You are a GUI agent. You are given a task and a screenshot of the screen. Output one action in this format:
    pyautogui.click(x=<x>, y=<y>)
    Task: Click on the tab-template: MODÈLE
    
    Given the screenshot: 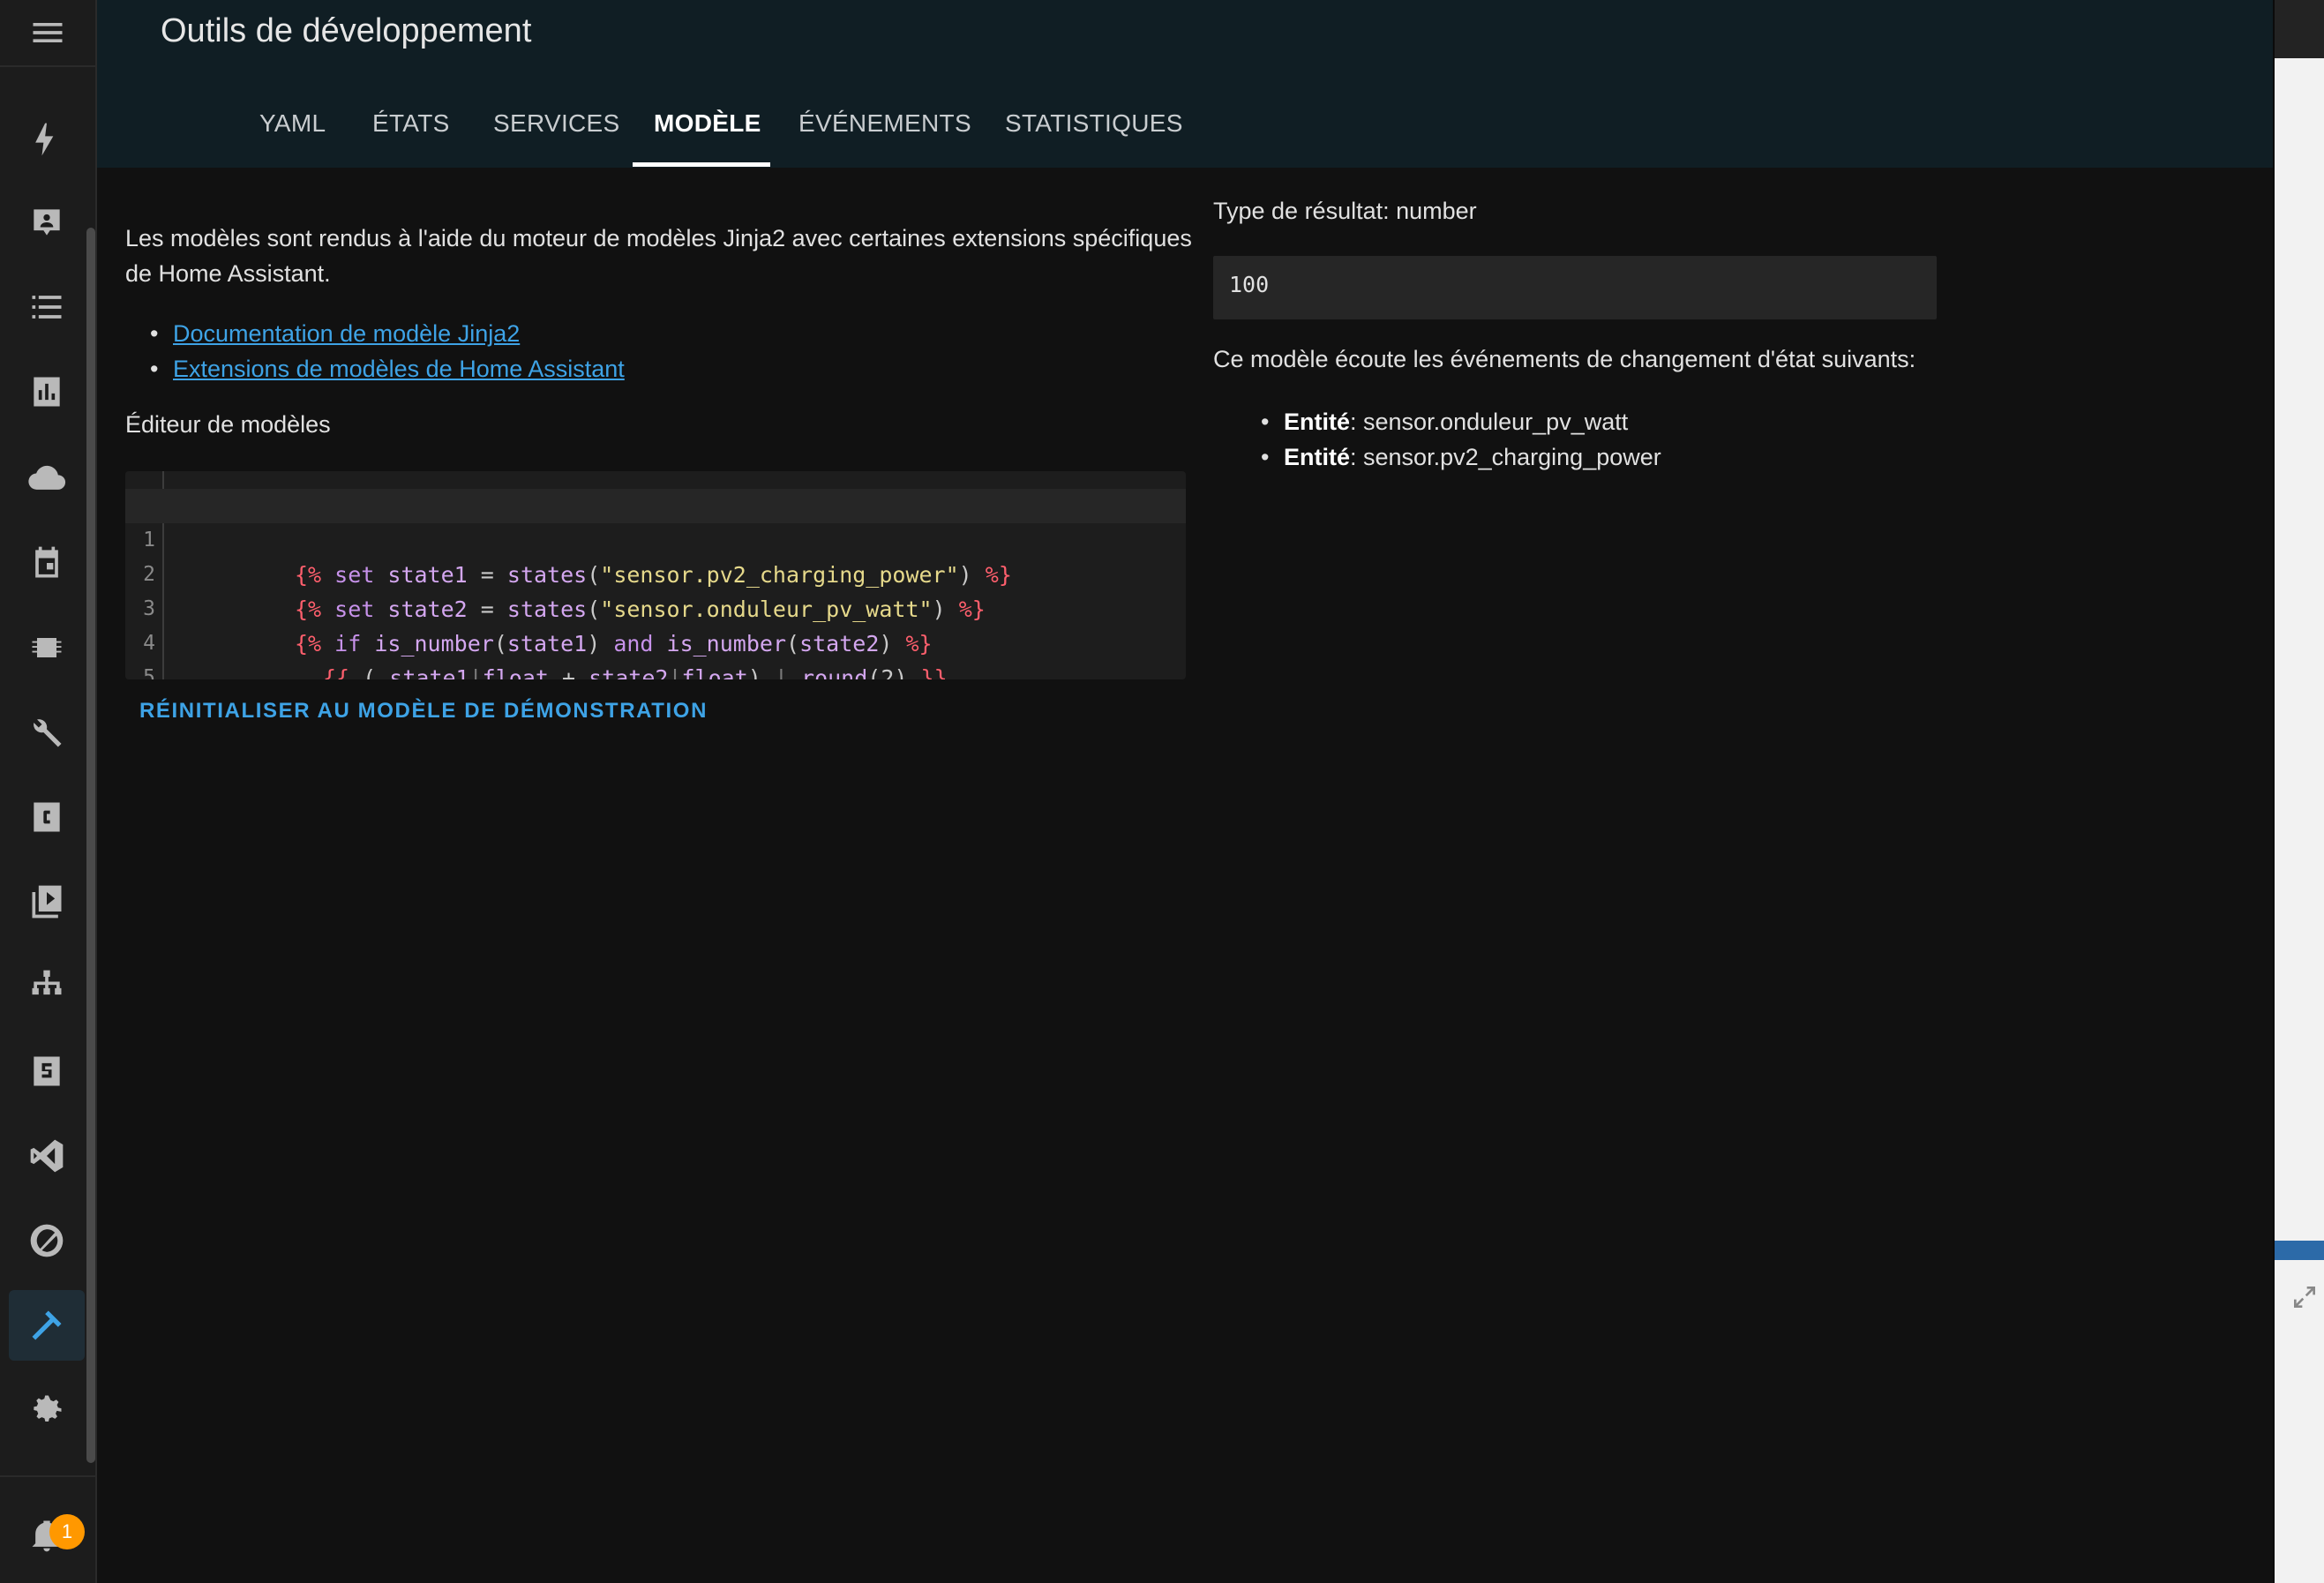 What is the action you would take?
    pyautogui.click(x=707, y=124)
    